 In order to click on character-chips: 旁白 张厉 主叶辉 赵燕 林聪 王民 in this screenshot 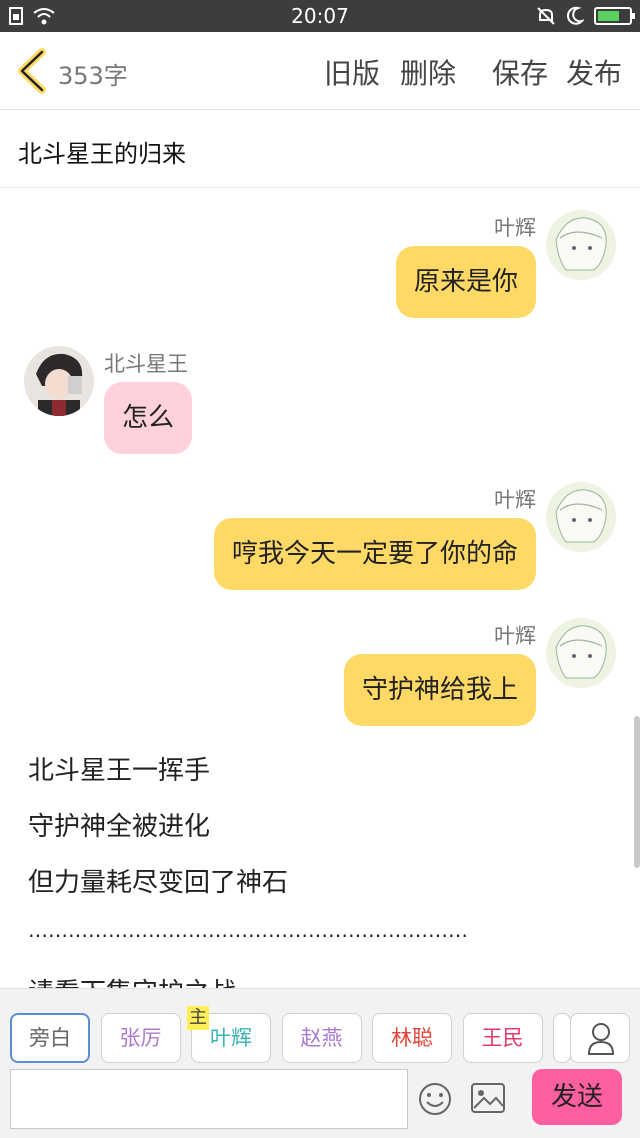, I will do `click(296, 1034)`.